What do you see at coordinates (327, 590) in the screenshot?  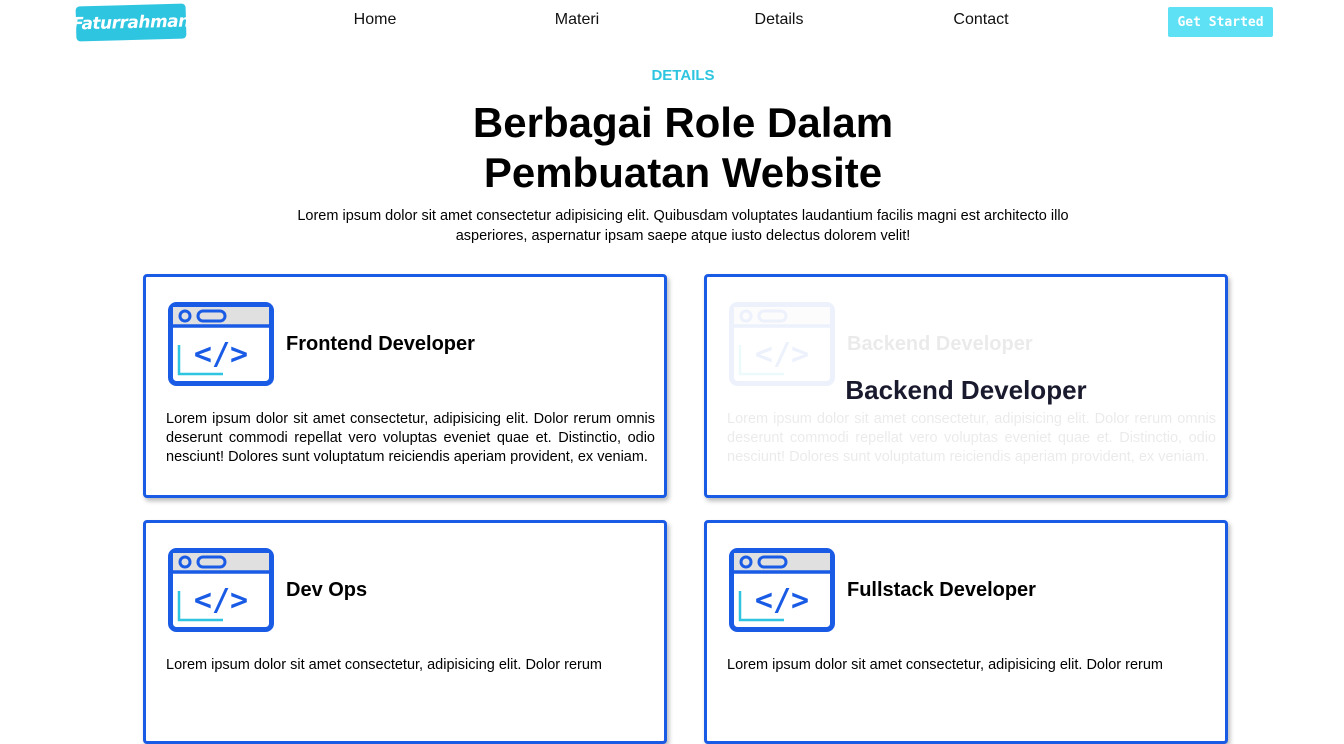 I see `card-title: Dev Ops` at bounding box center [327, 590].